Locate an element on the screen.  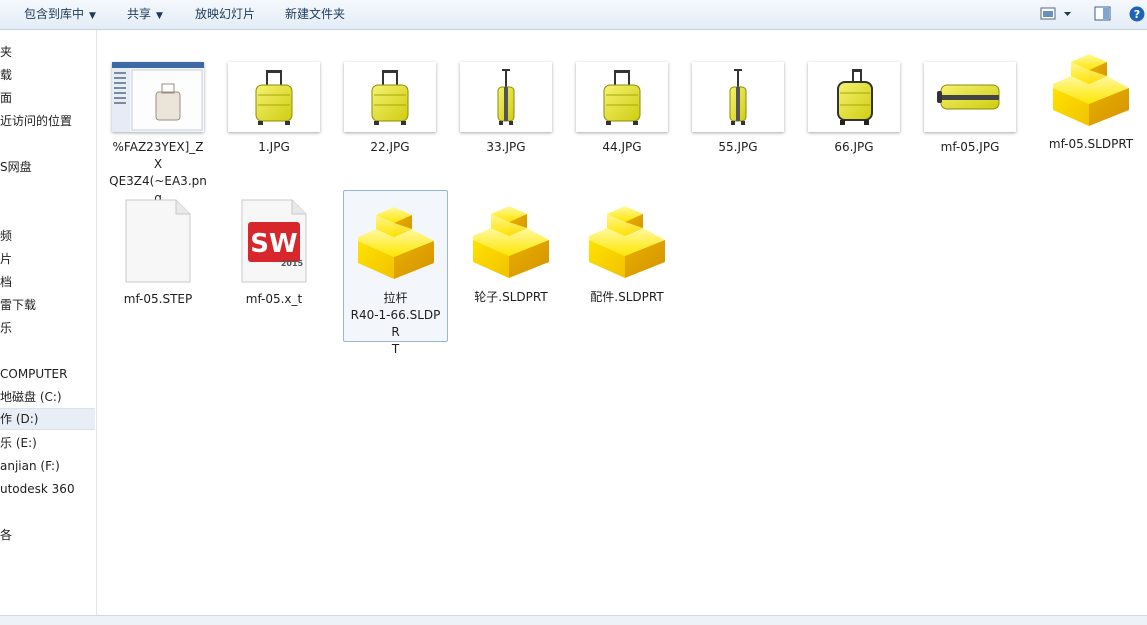
nav-item-recent-places: 近访问的位置 is located at coordinates (36, 121).